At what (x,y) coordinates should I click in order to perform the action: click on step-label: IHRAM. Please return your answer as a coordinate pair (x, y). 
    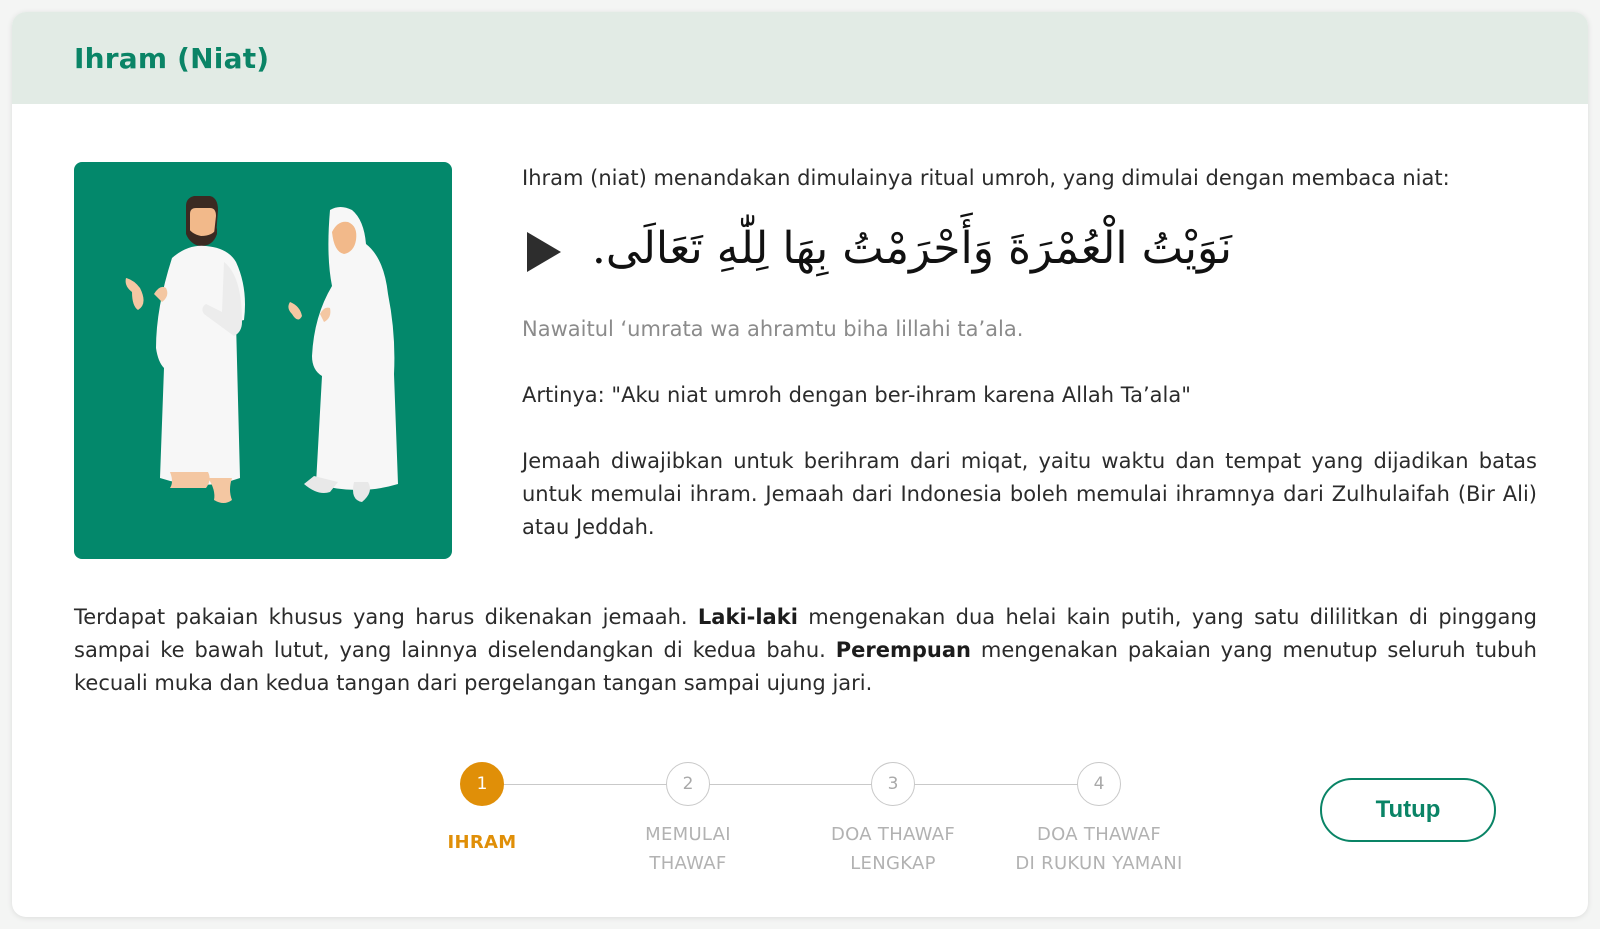
    Looking at the image, I should click on (482, 842).